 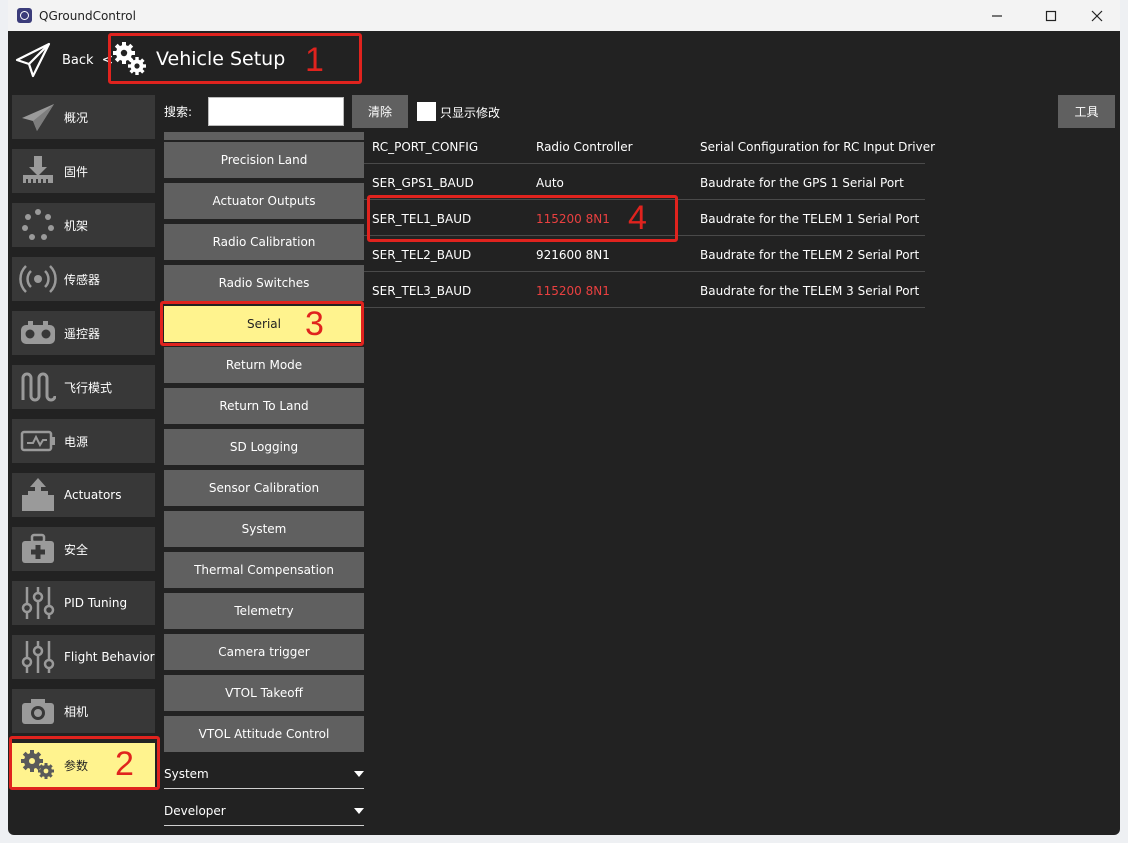 I want to click on sidebar-item-power: 电源, so click(x=83, y=441).